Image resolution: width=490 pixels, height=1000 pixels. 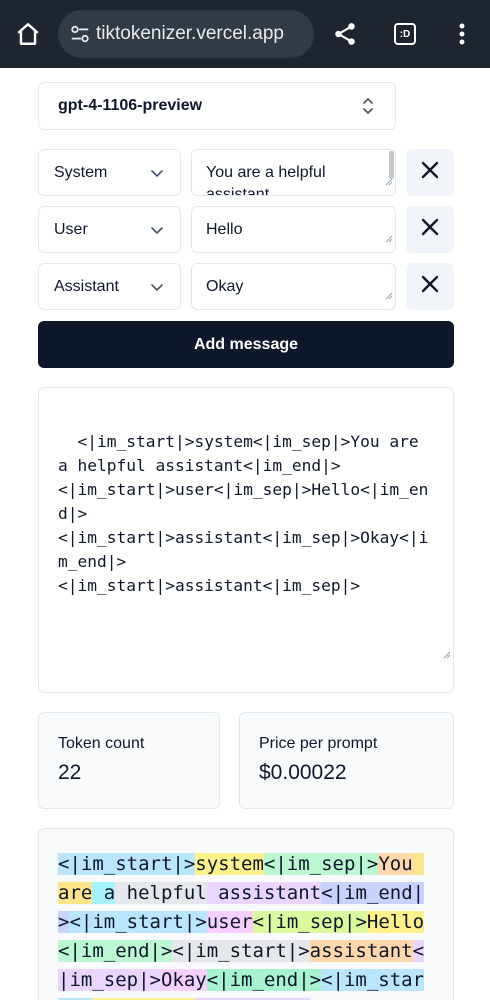 What do you see at coordinates (303, 772) in the screenshot?
I see `price-value: $0.00022` at bounding box center [303, 772].